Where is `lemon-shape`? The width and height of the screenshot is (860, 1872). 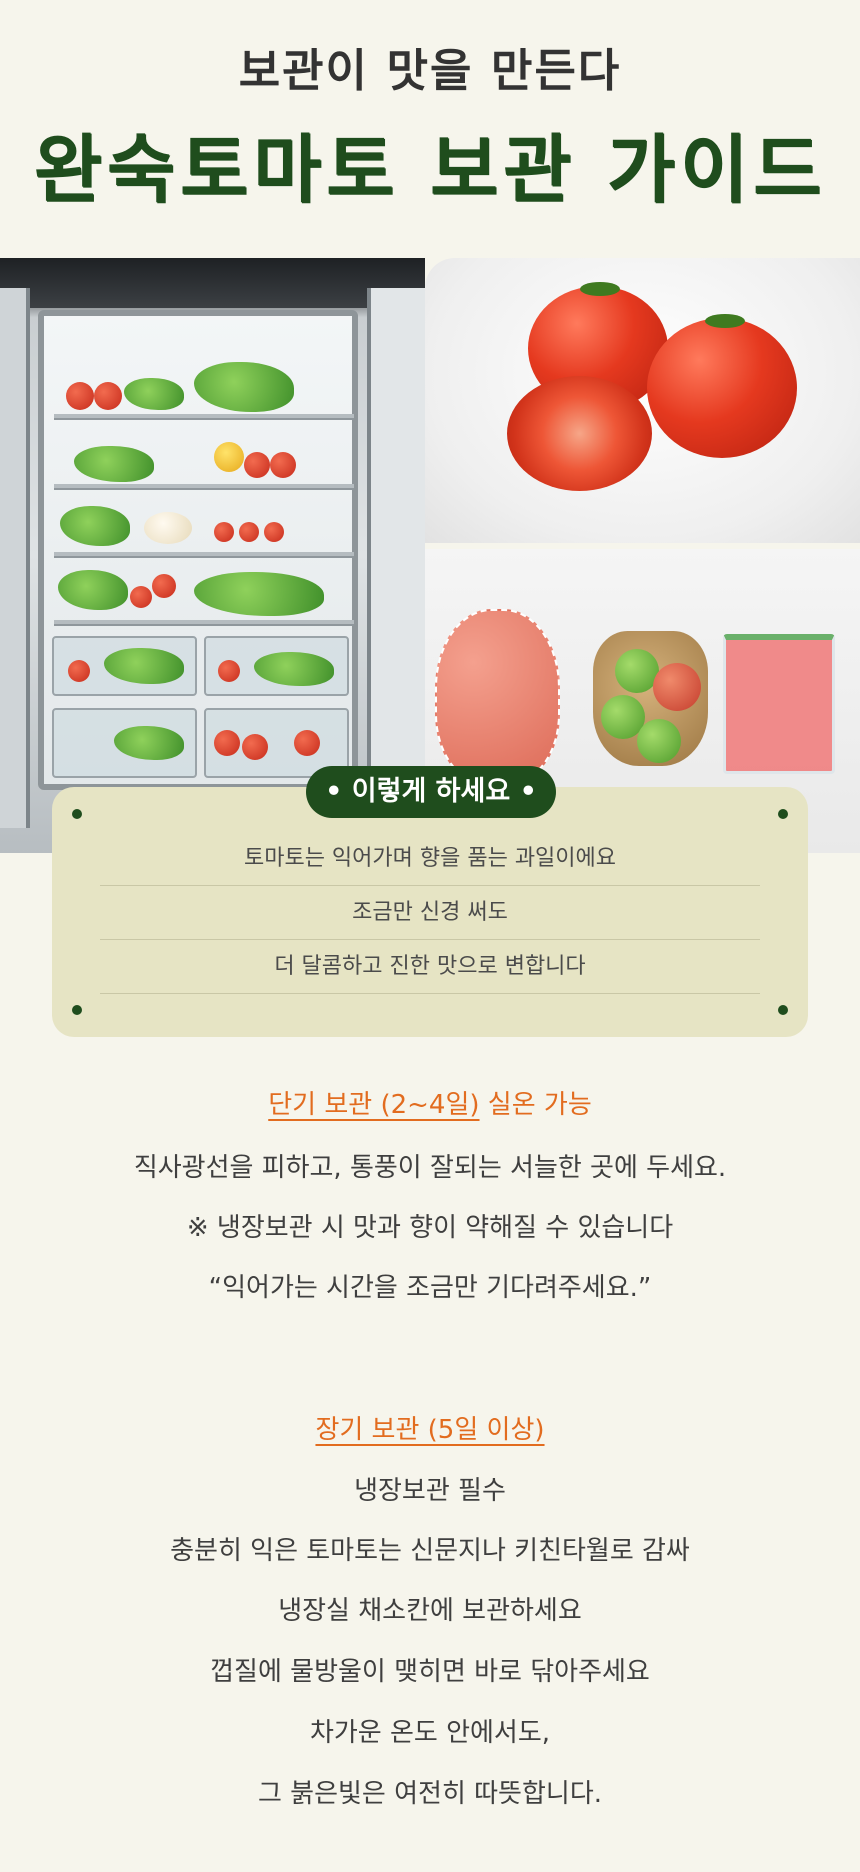 lemon-shape is located at coordinates (229, 457).